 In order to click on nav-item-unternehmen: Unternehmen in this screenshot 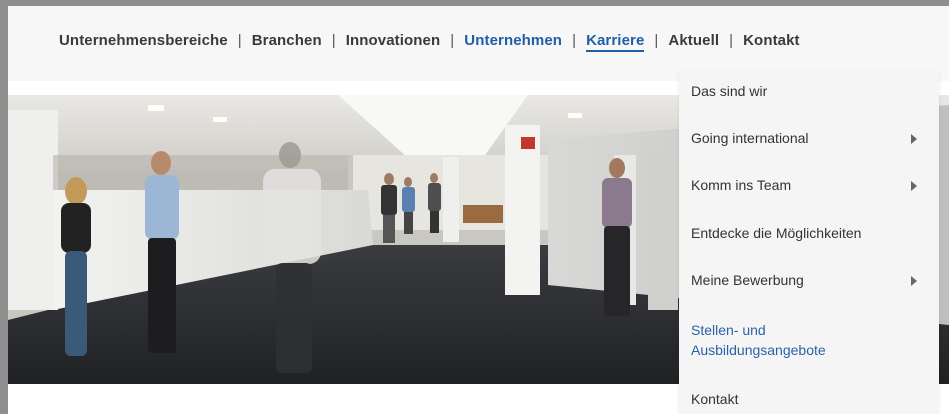, I will do `click(513, 40)`.